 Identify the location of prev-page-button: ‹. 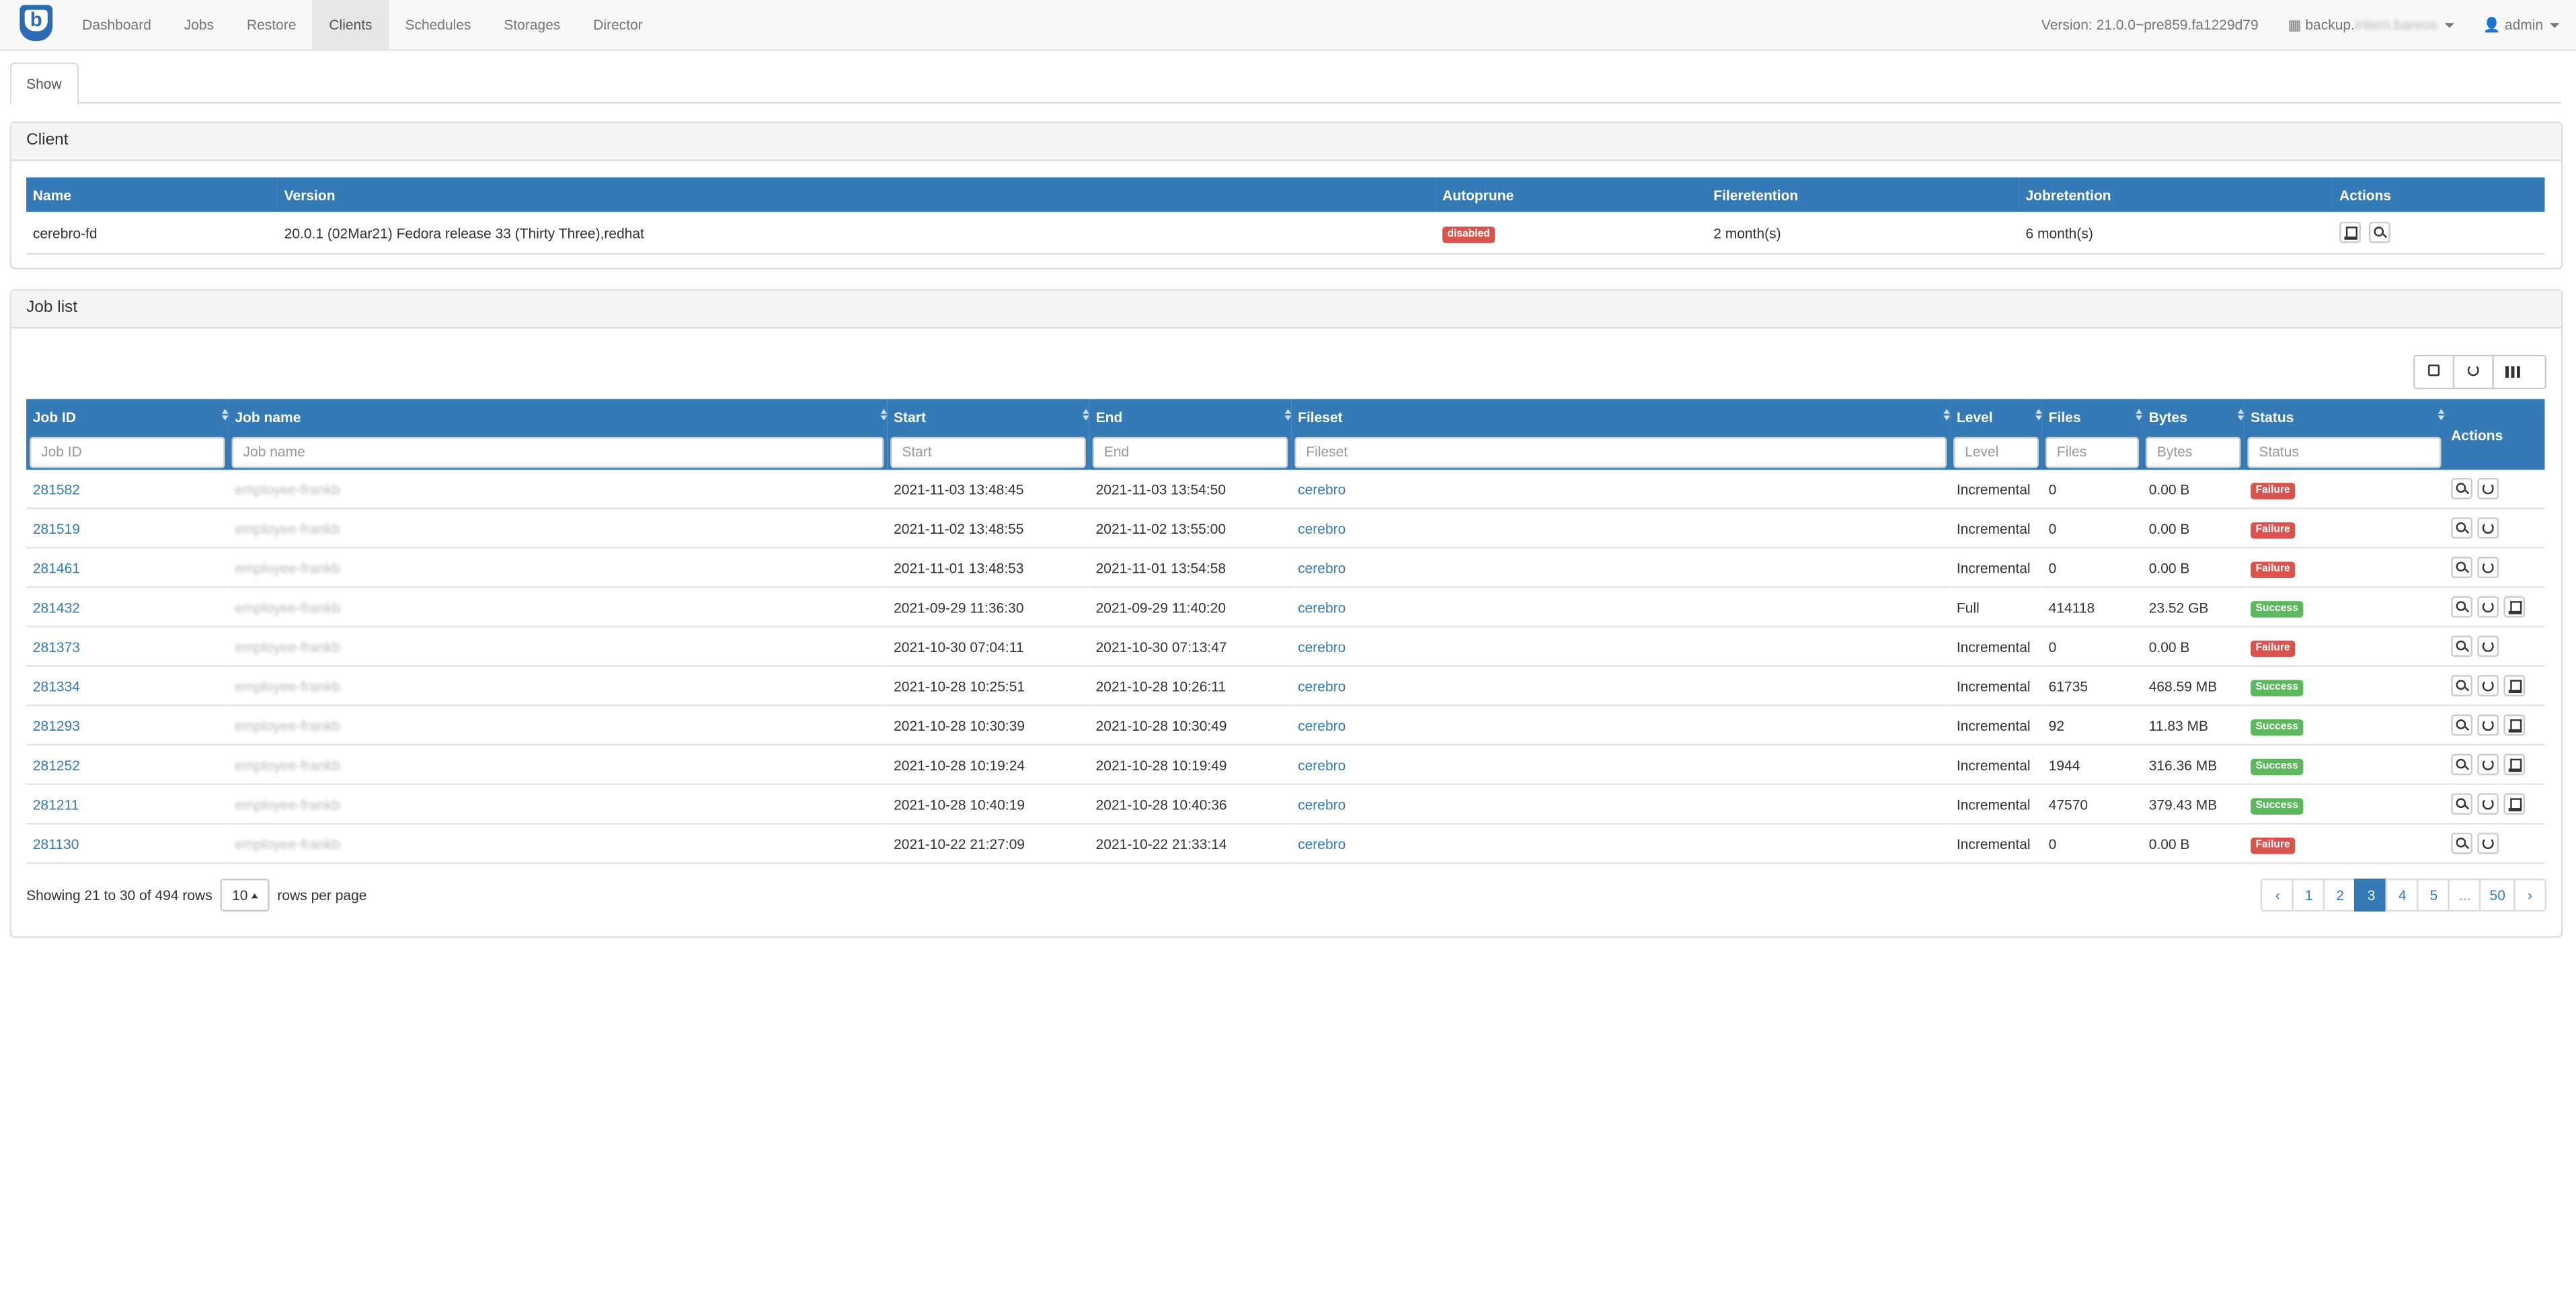
(2277, 895).